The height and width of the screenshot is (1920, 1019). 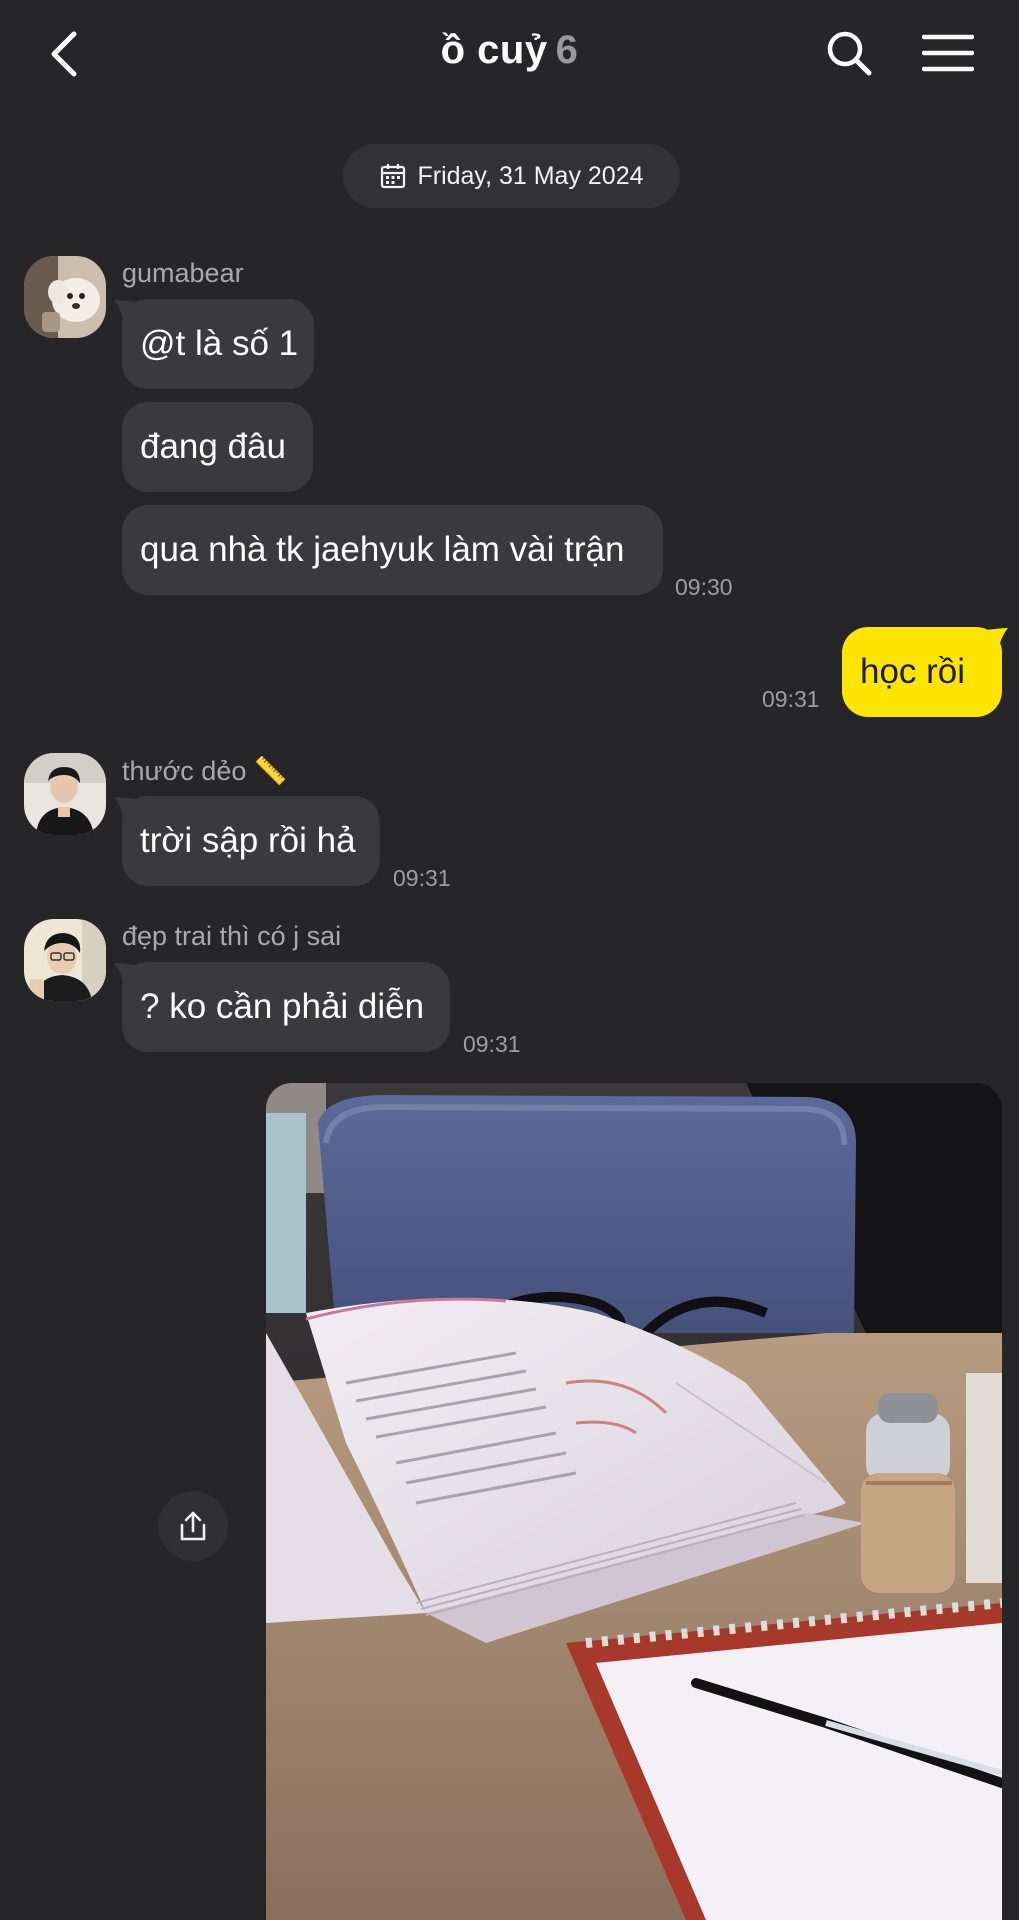 I want to click on avatar-thuoc-deo, so click(x=65, y=794).